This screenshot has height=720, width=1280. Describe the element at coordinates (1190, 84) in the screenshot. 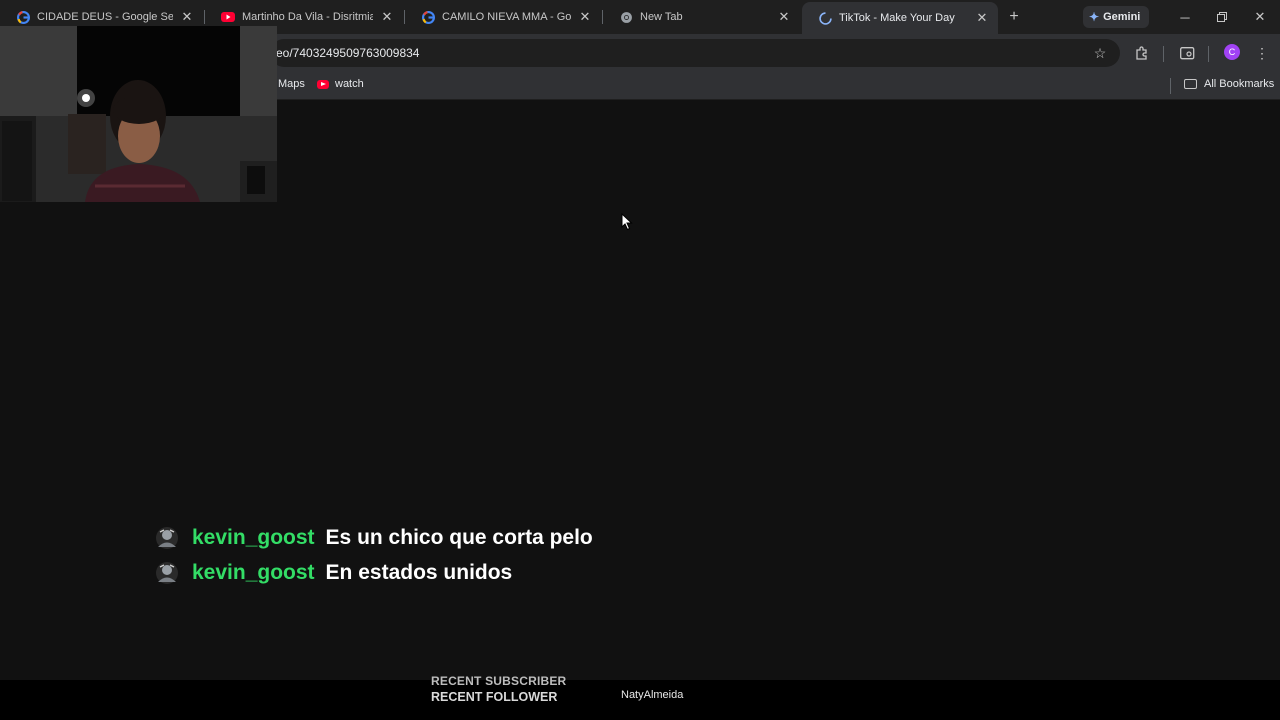

I see `folder-icon` at that location.